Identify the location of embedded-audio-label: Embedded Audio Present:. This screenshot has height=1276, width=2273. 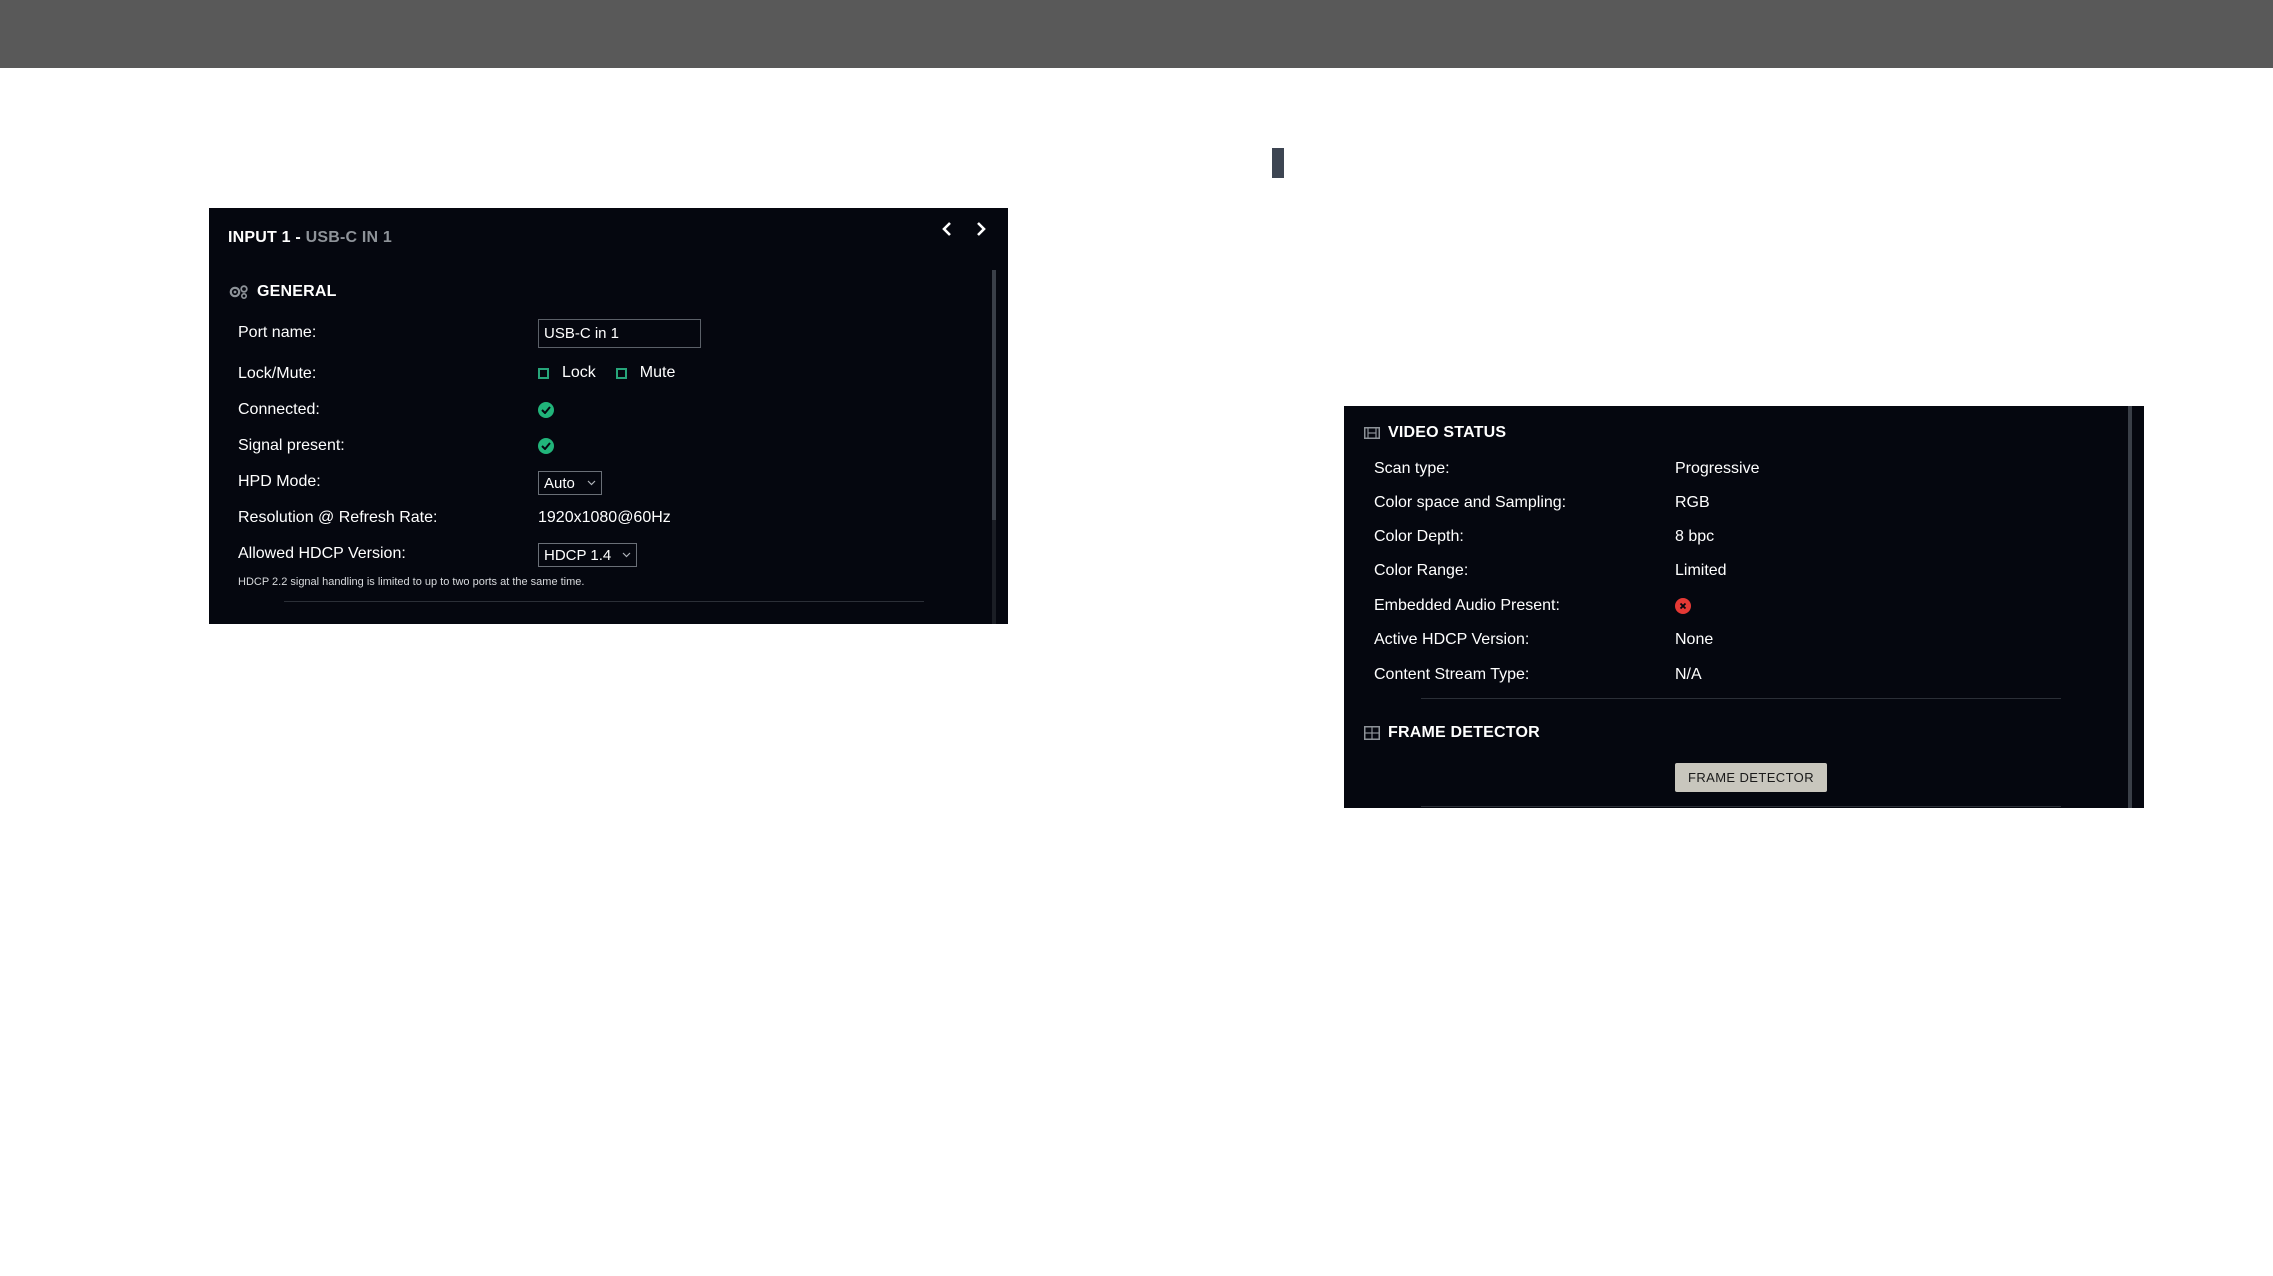
(1467, 605).